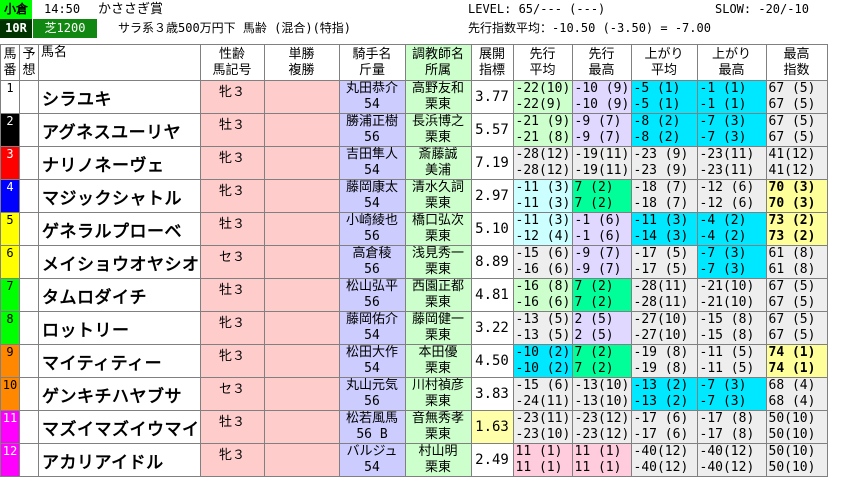 This screenshot has width=841, height=478. What do you see at coordinates (372, 163) in the screenshot?
I see `jockey-cell: 吉田隼人 54` at bounding box center [372, 163].